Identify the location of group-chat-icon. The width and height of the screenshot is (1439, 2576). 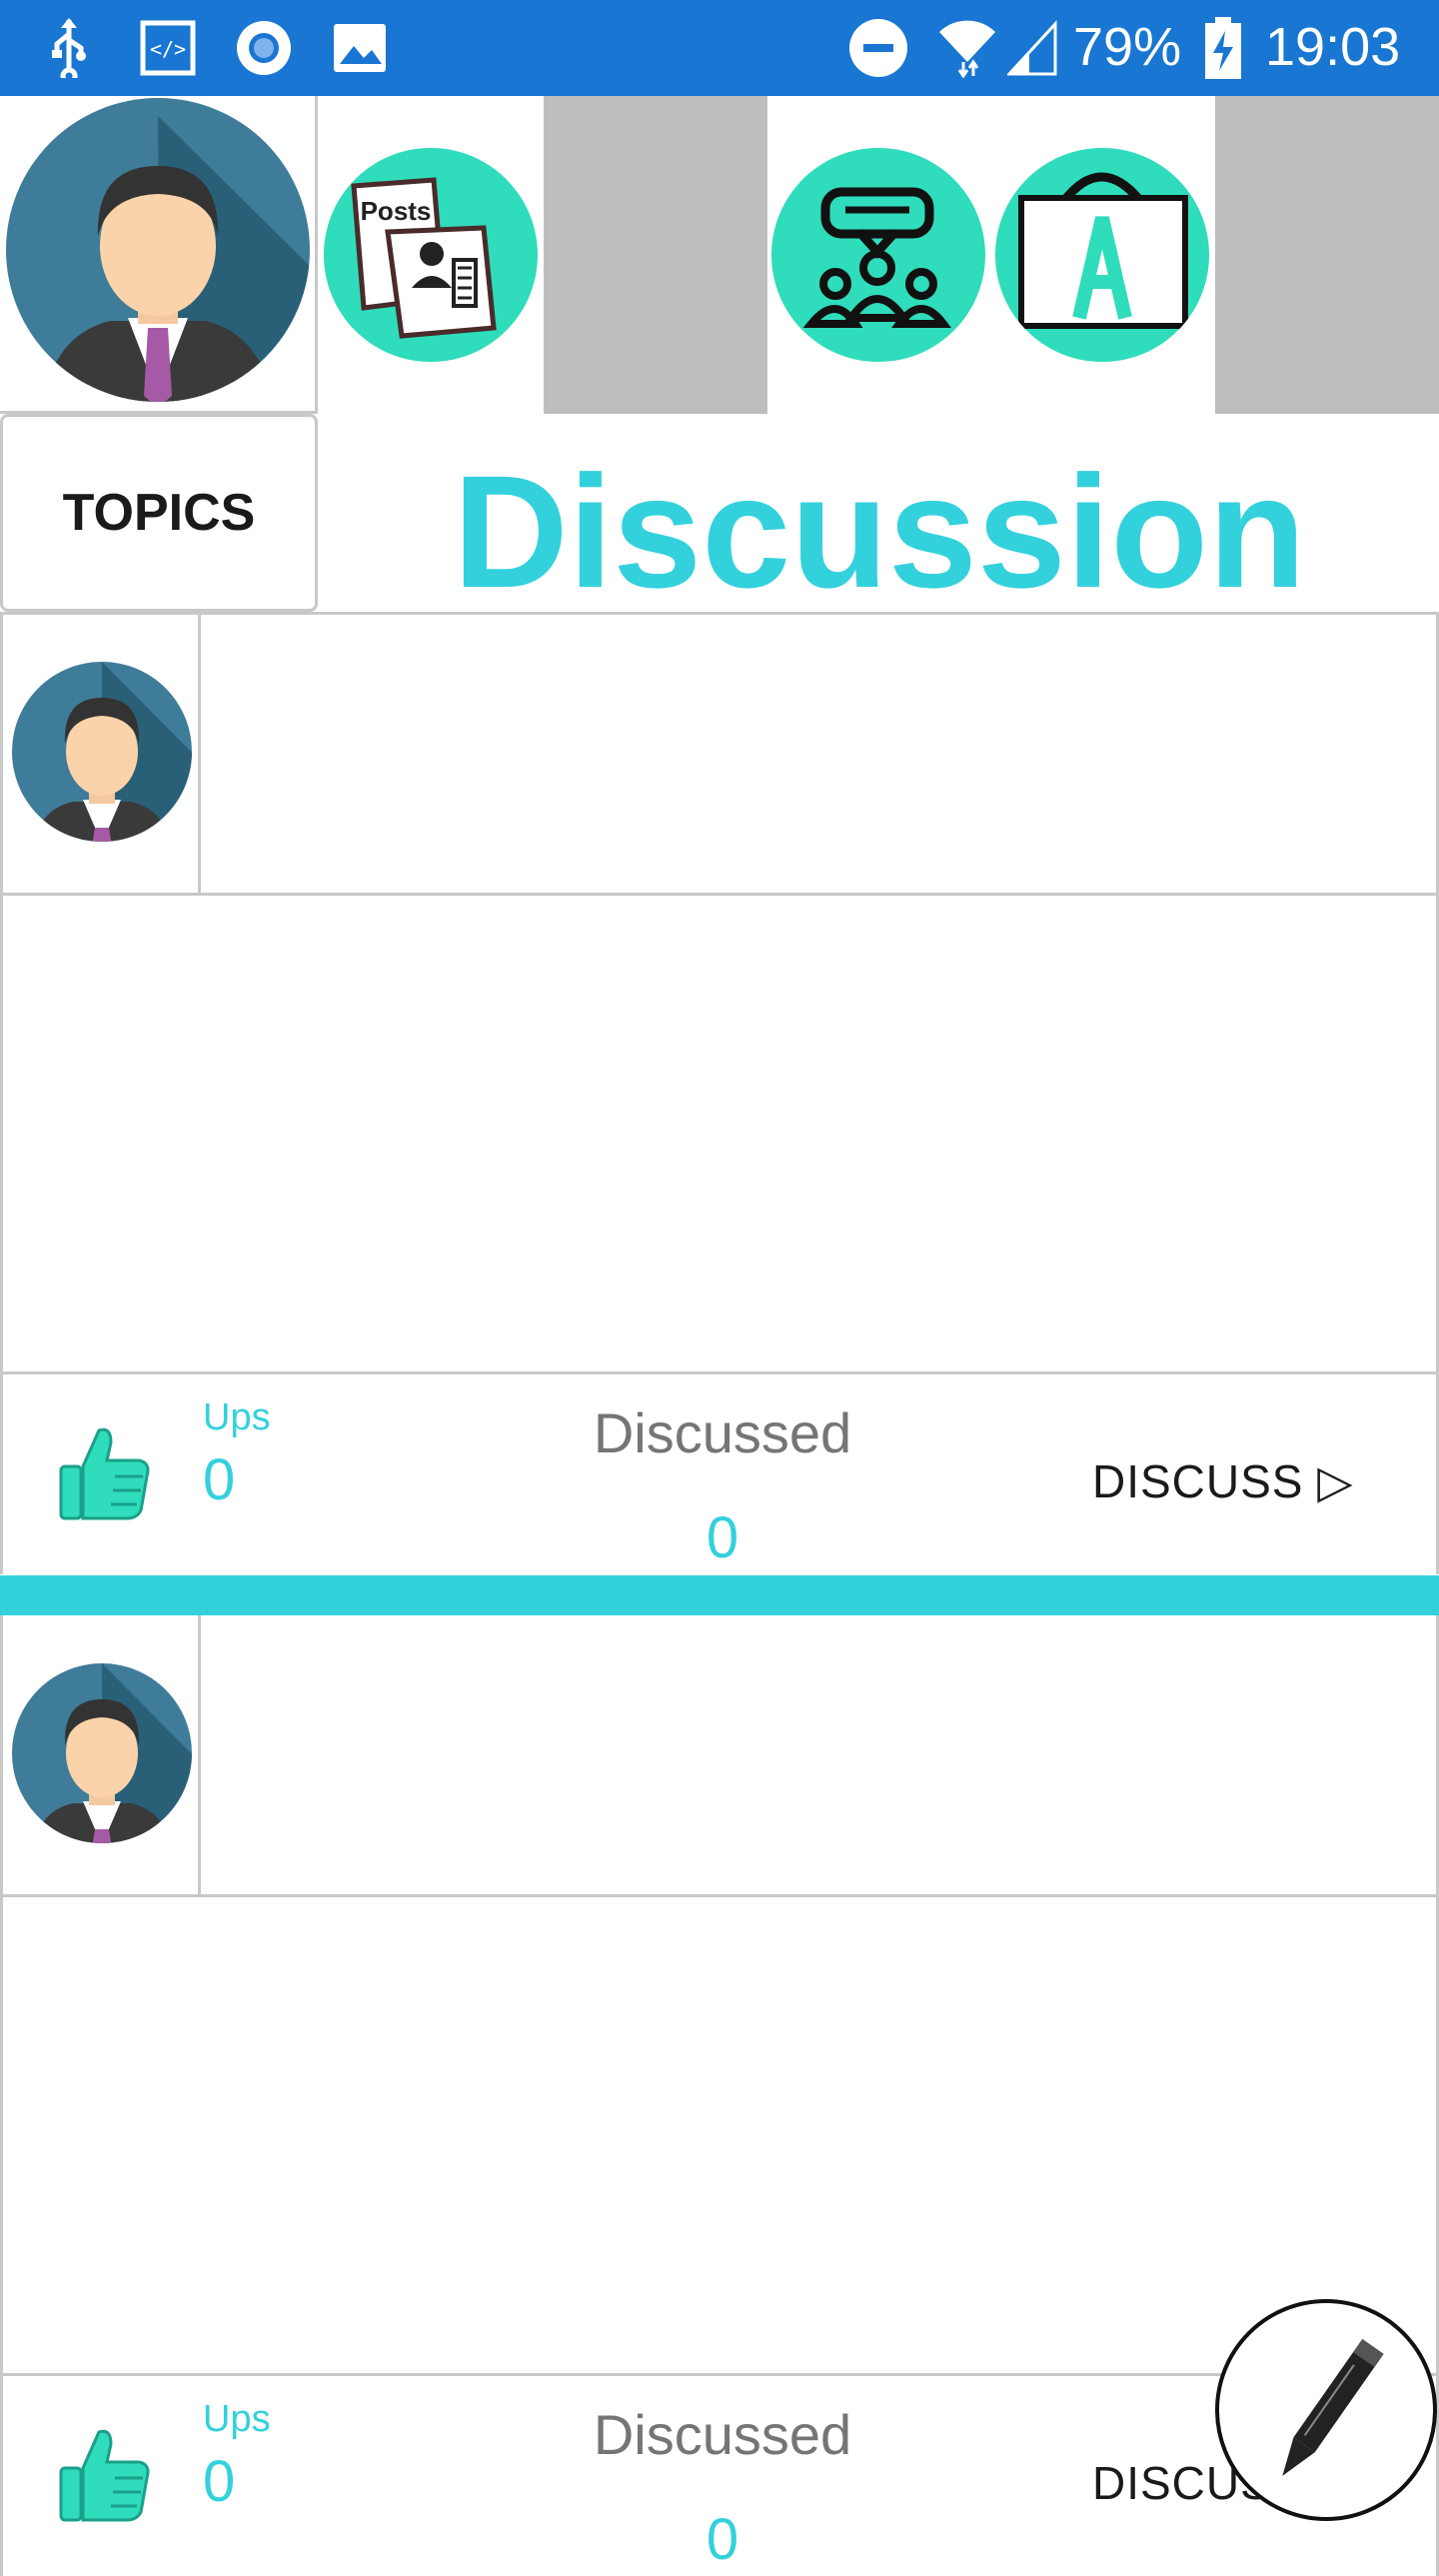
(876, 257).